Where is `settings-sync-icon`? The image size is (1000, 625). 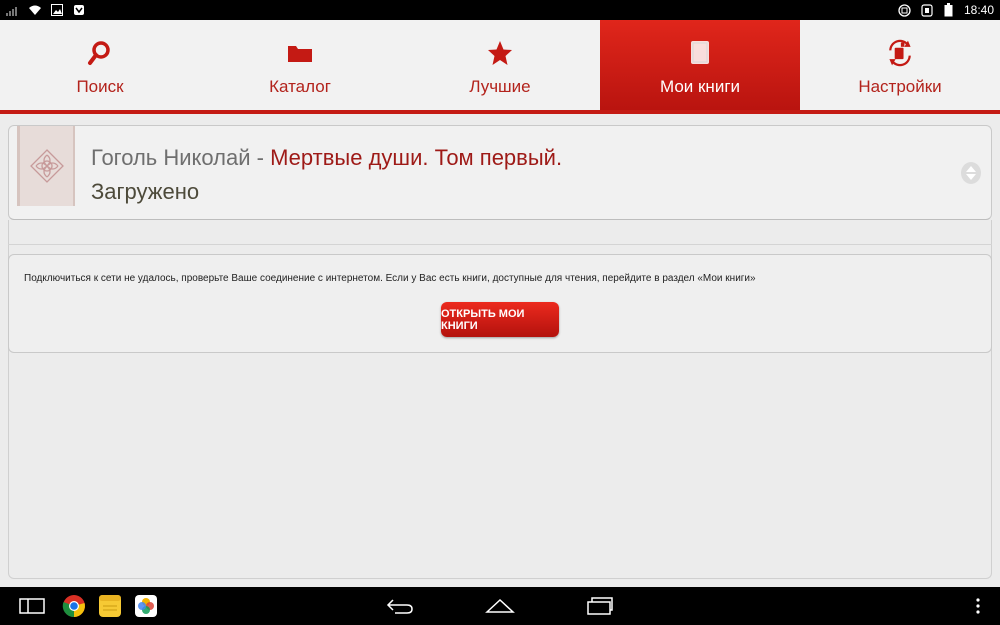
settings-sync-icon is located at coordinates (900, 53).